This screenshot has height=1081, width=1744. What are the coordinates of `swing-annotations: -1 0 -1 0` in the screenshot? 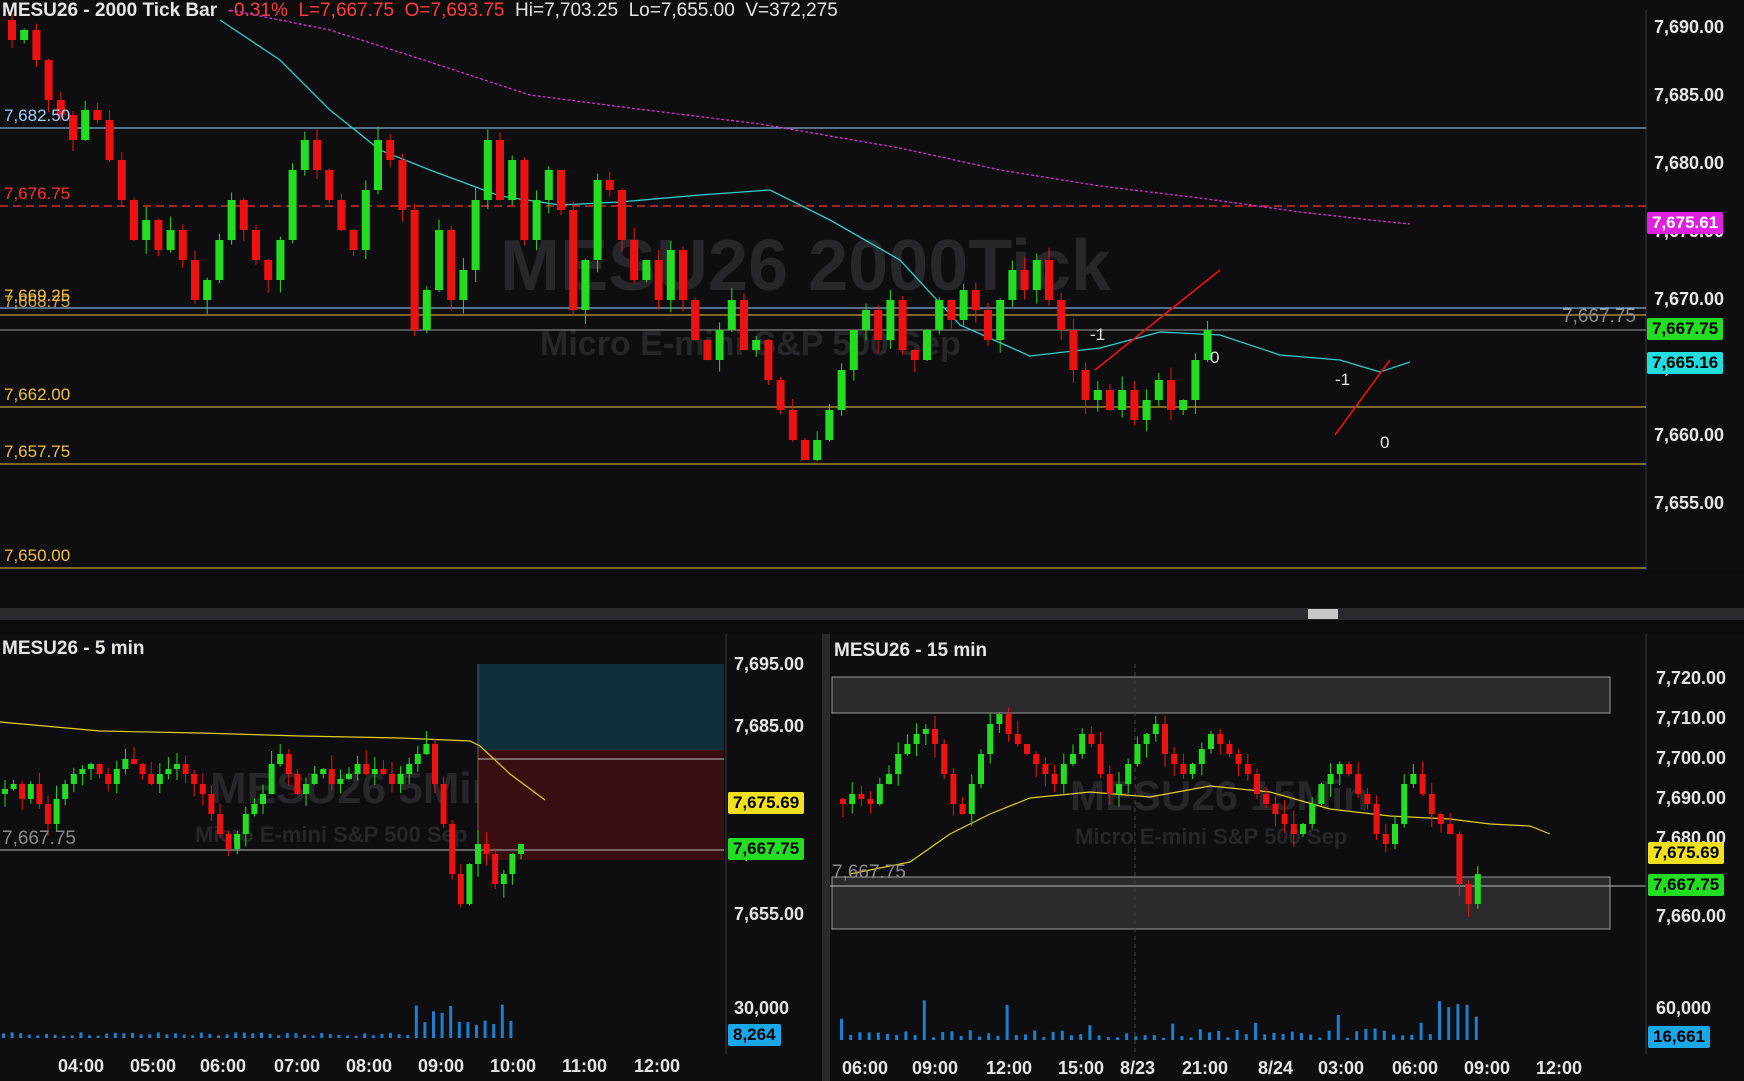 It's located at (1239, 388).